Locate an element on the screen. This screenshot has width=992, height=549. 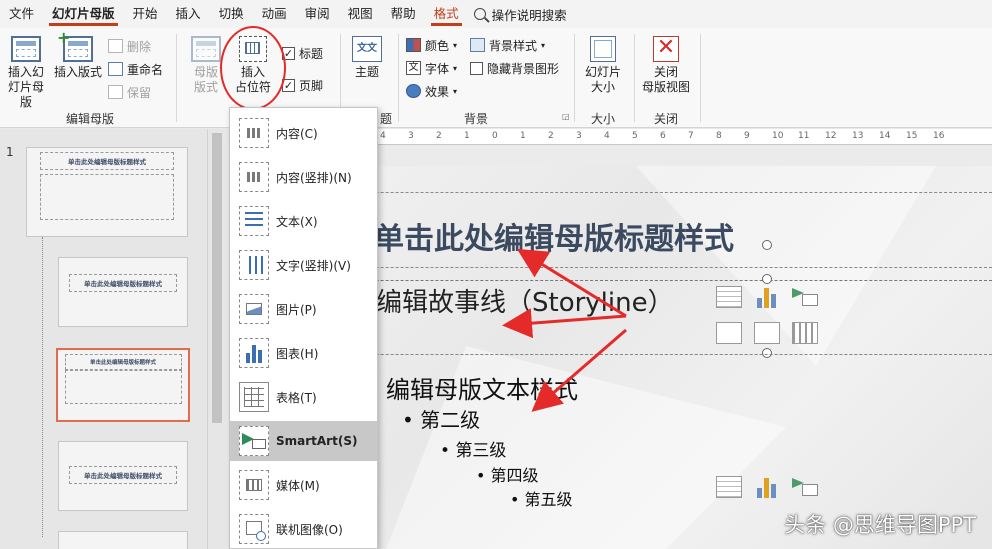
insert-online-picture-icon is located at coordinates (767, 333).